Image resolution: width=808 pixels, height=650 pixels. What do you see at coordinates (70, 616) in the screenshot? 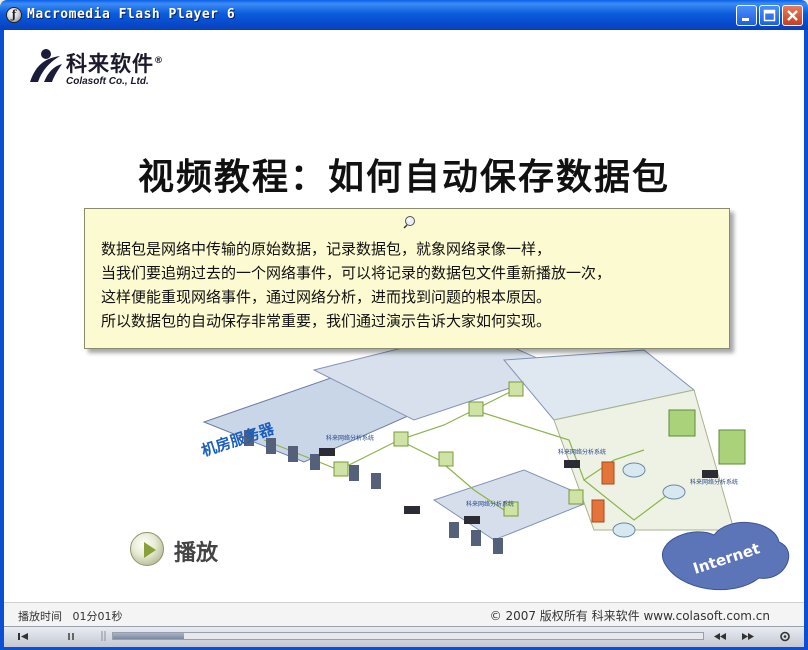
I see `play-time: 播放时间 01分01秒` at bounding box center [70, 616].